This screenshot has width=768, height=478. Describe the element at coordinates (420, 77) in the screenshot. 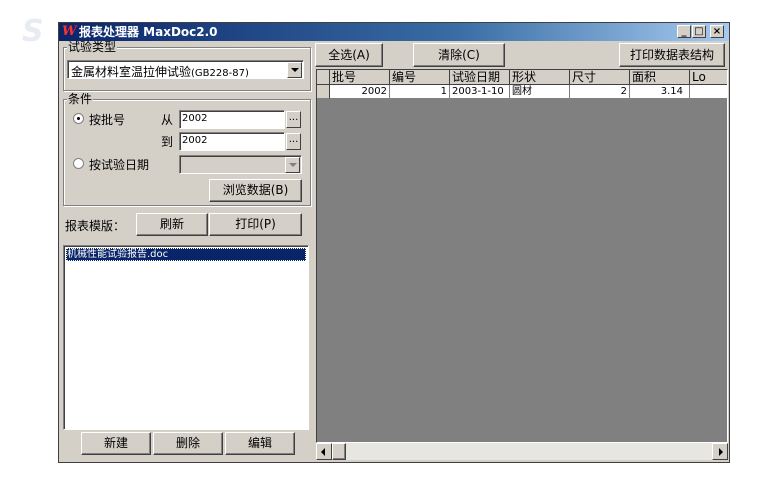

I see `column-header: 编号` at that location.